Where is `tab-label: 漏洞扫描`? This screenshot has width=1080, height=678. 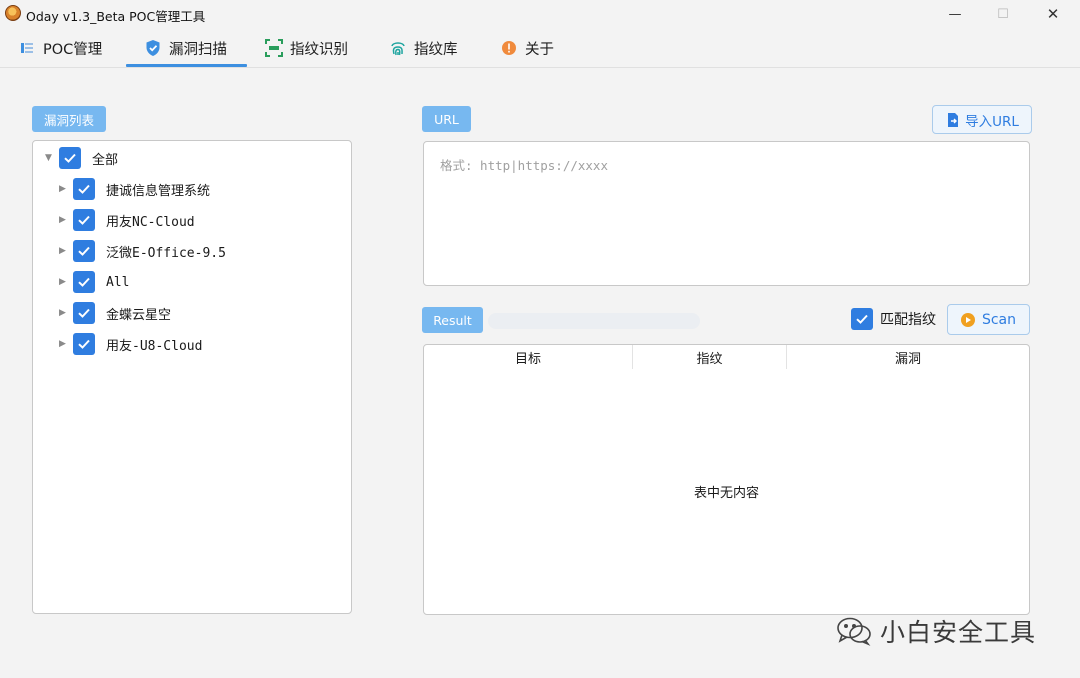
tab-label: 漏洞扫描 is located at coordinates (198, 49).